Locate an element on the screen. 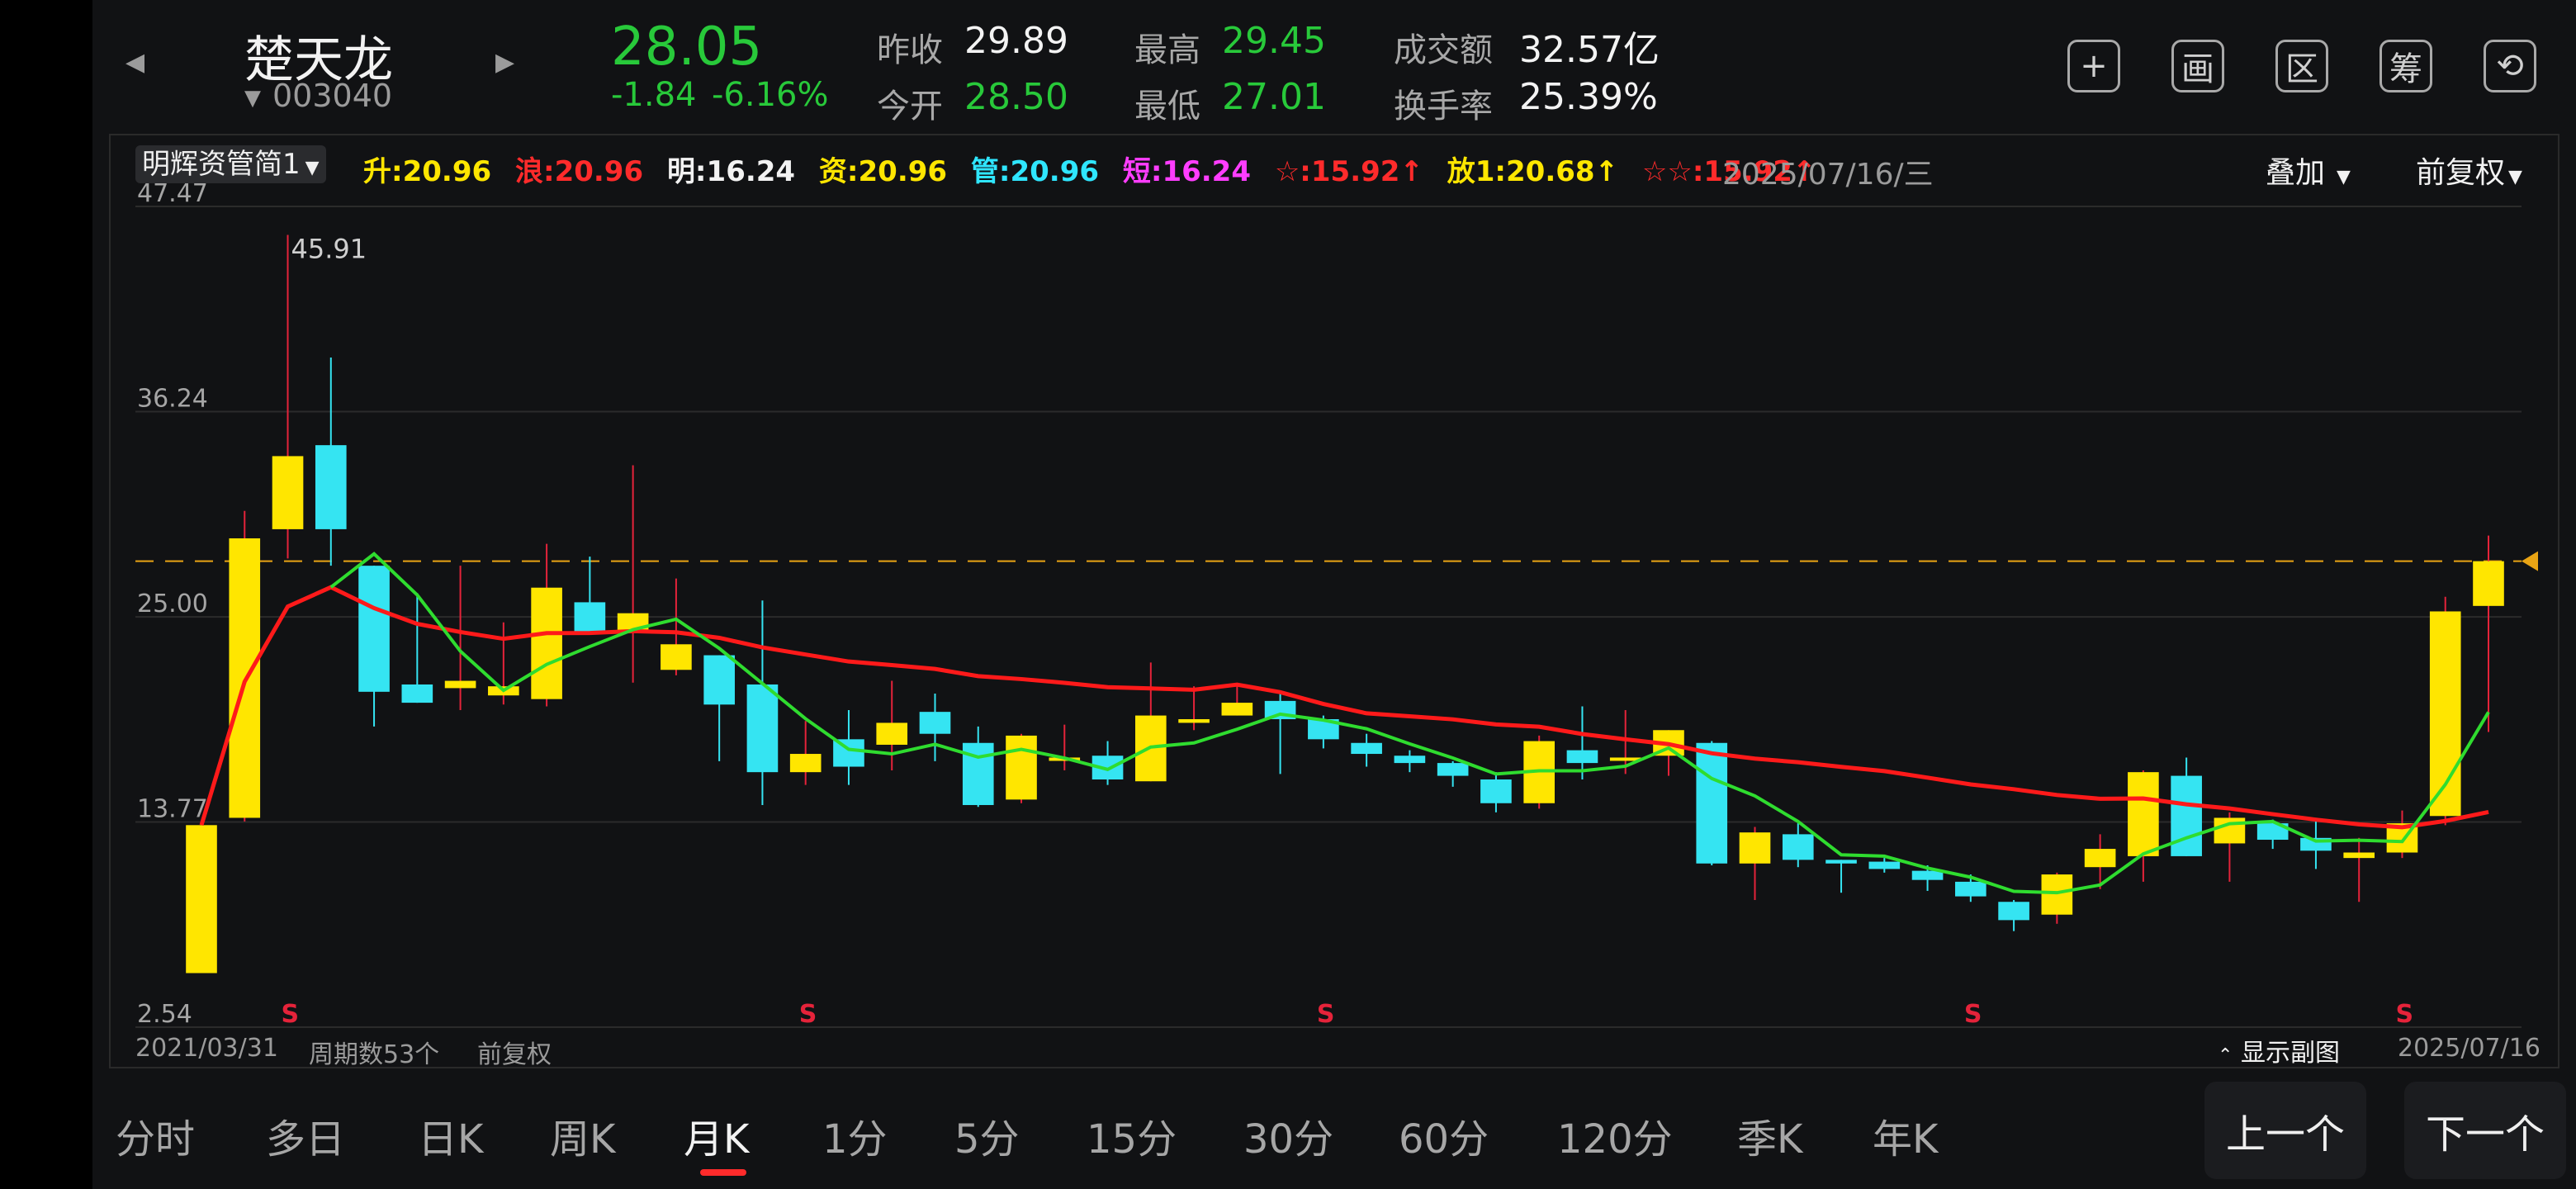 This screenshot has height=1189, width=2576. open-value: 28.50 is located at coordinates (1016, 97).